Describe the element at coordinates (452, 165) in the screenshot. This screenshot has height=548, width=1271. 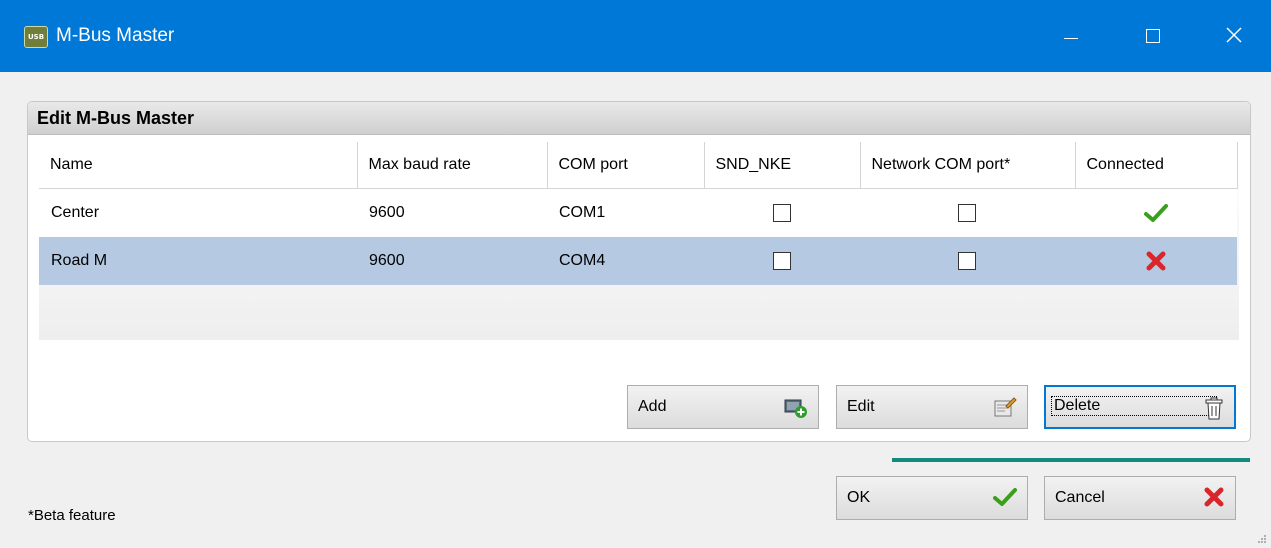
I see `column-header-baud: Max baud rate` at that location.